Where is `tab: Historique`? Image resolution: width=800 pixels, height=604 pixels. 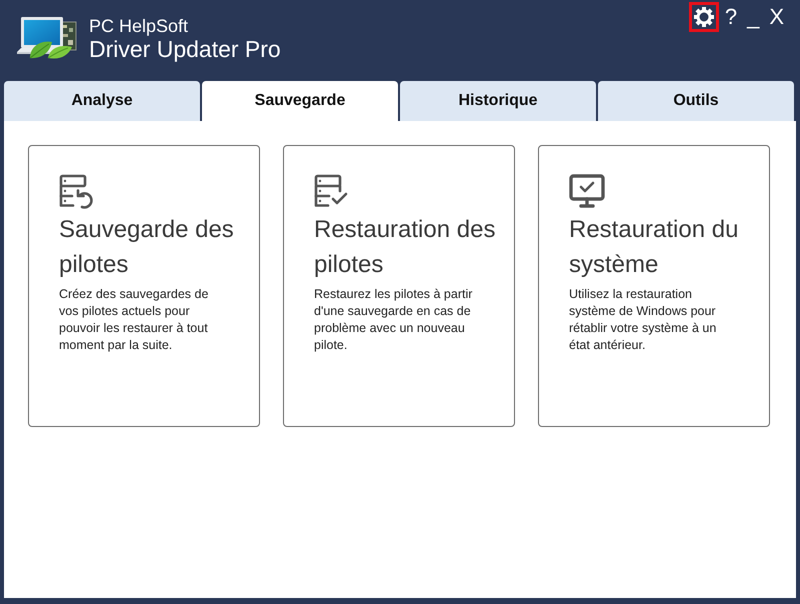
tab: Historique is located at coordinates (498, 101).